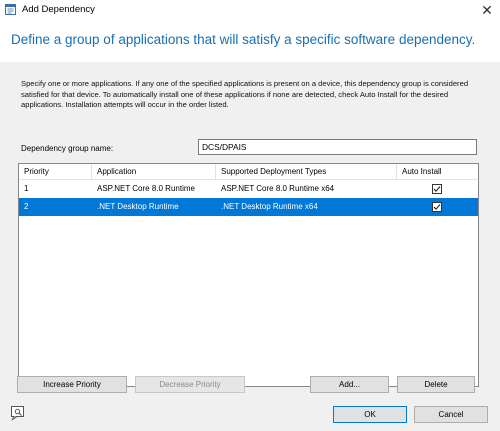  I want to click on cell-deployment-type: .NET Desktop Runtime x64, so click(269, 206).